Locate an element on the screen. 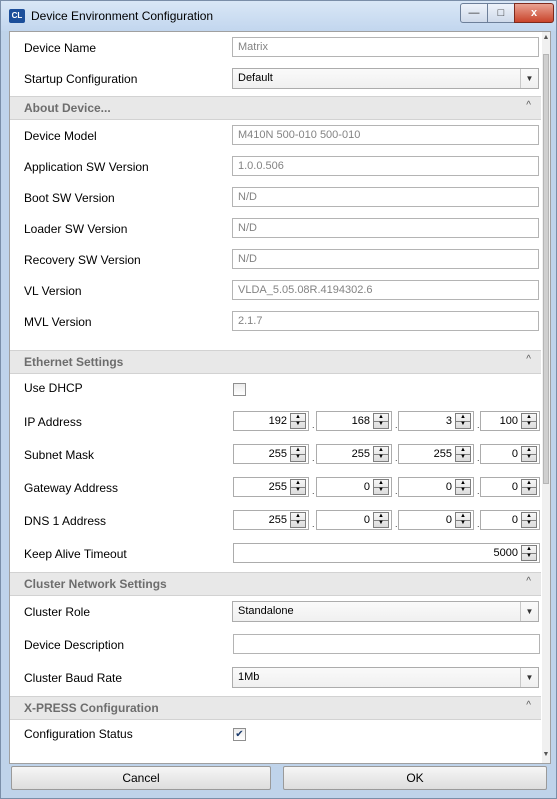 Image resolution: width=557 pixels, height=799 pixels. scrollbar-thumb is located at coordinates (546, 269).